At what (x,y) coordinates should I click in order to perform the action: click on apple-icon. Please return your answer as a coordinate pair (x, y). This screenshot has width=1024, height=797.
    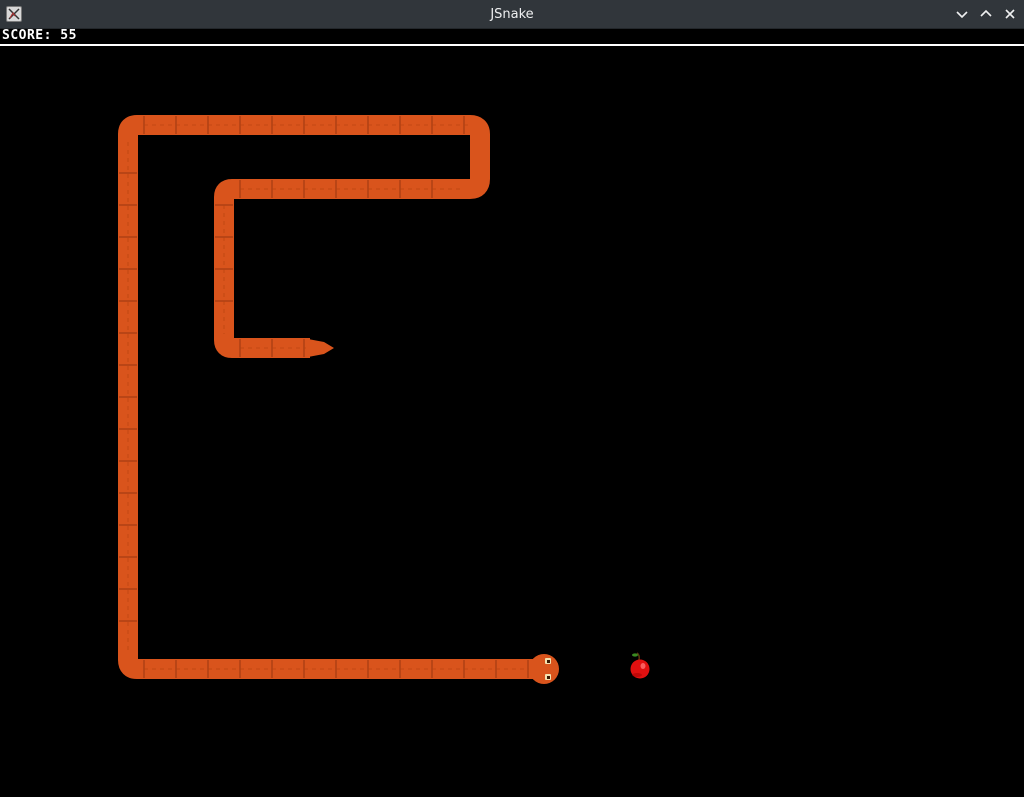
    Looking at the image, I should click on (640, 665).